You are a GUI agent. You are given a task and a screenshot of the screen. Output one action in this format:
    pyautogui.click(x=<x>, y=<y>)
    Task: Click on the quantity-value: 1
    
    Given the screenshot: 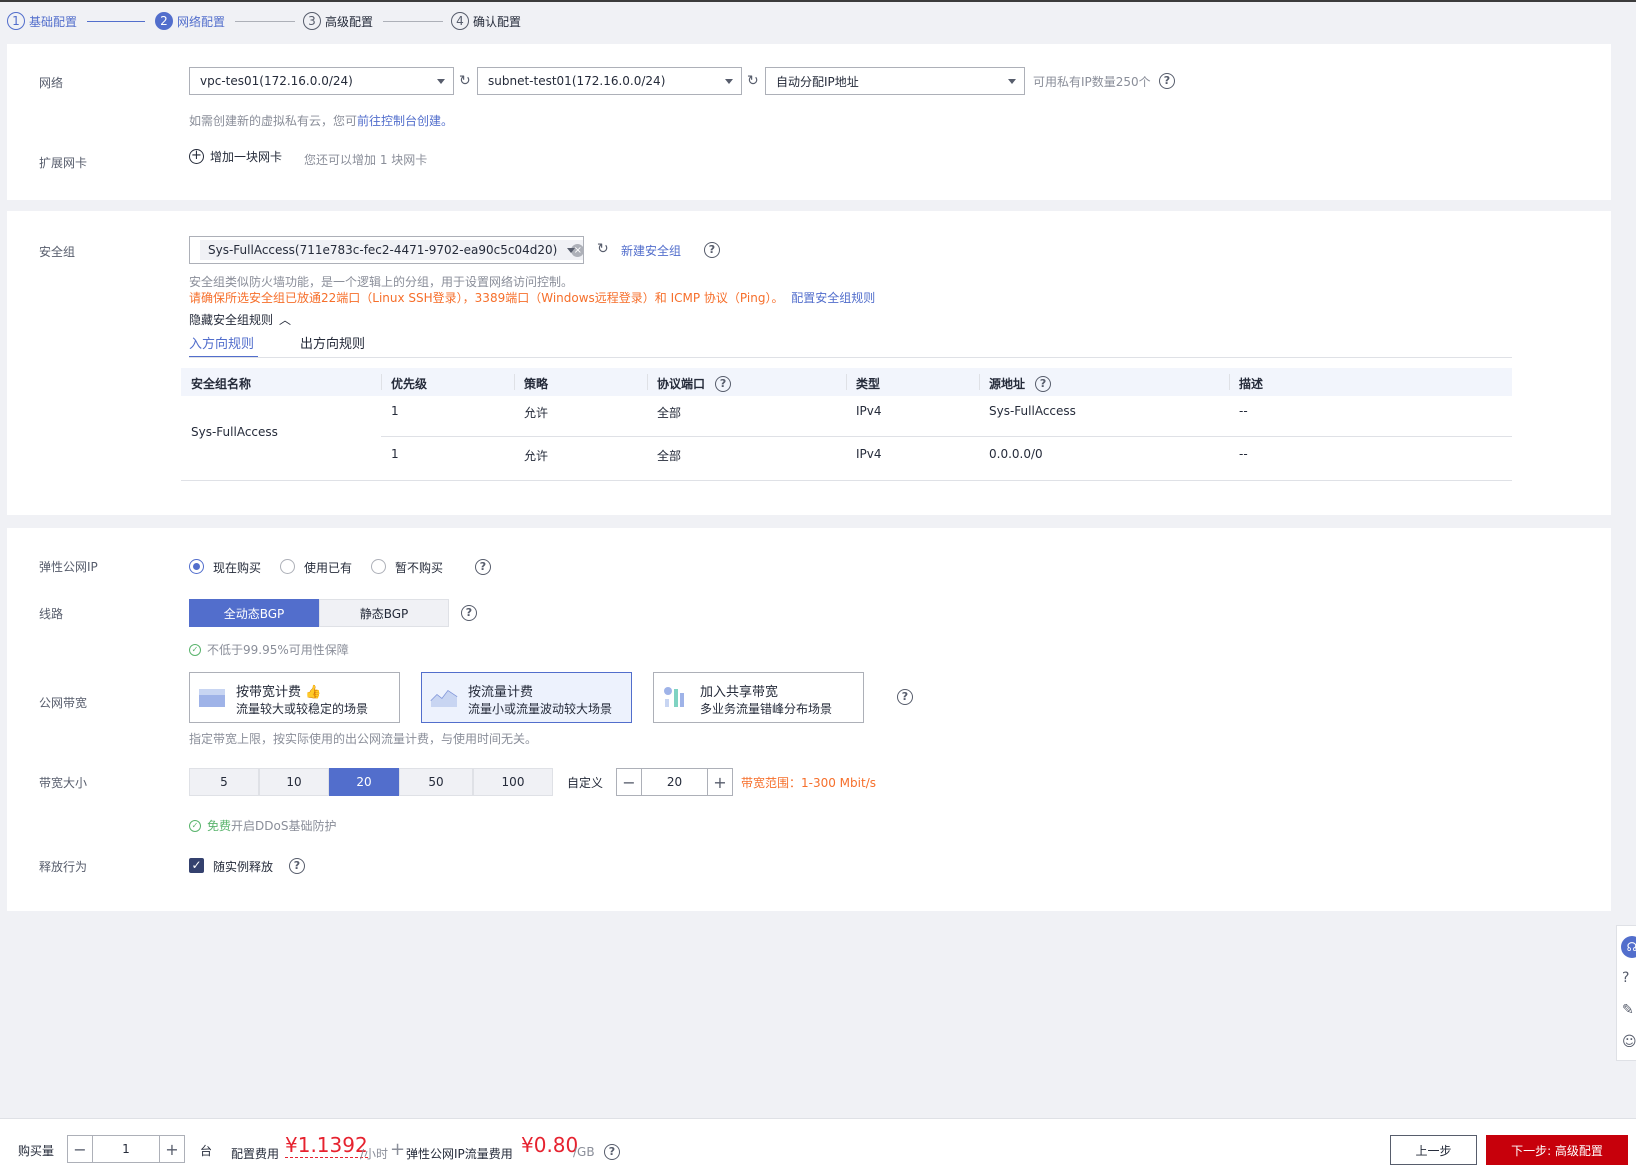 What is the action you would take?
    pyautogui.click(x=126, y=1149)
    